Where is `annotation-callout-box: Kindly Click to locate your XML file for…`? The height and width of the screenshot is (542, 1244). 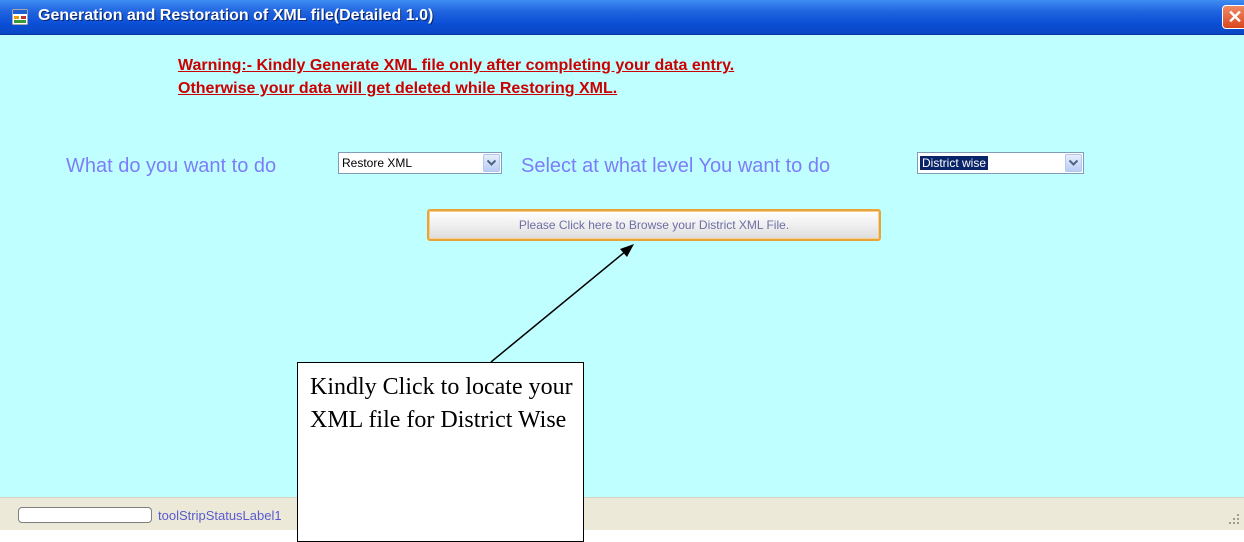 annotation-callout-box: Kindly Click to locate your XML file for… is located at coordinates (440, 452).